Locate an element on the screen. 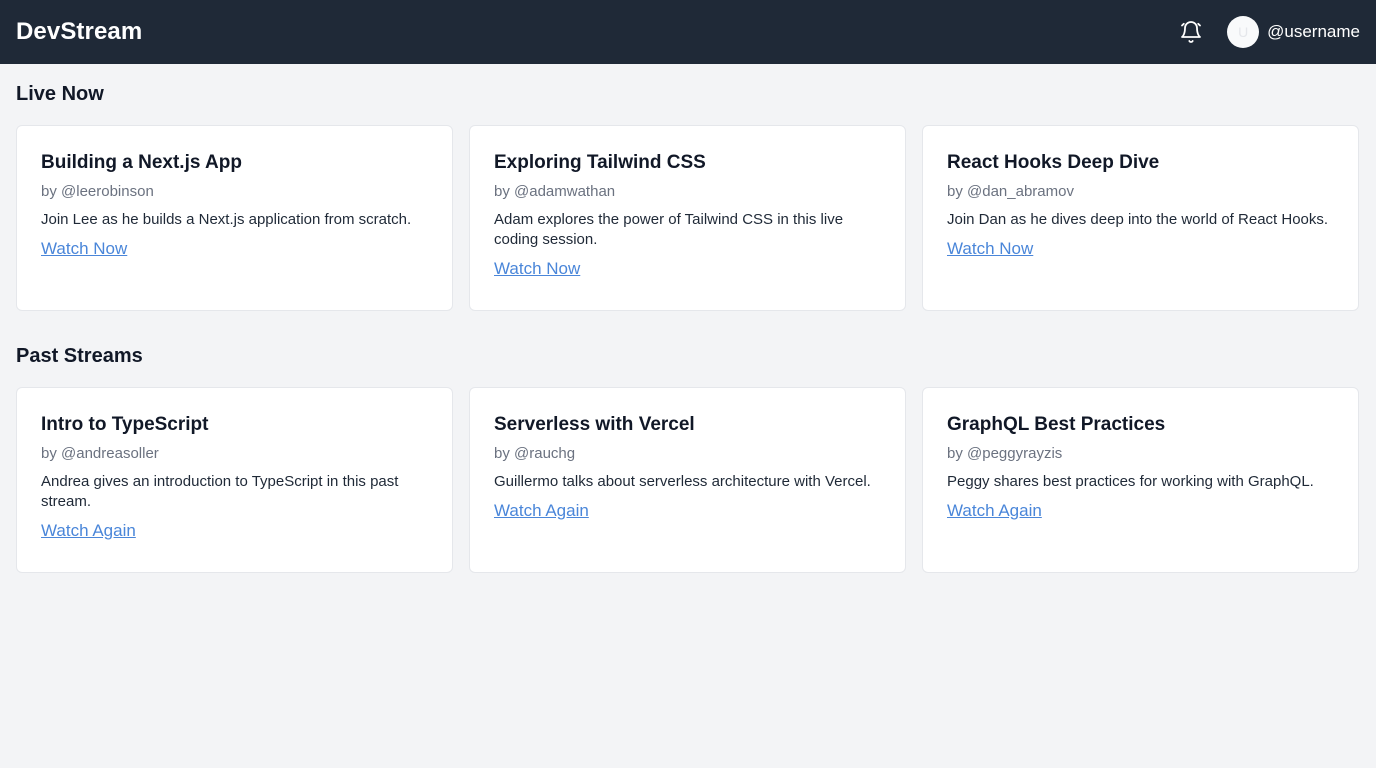 The image size is (1376, 768). bell-icon is located at coordinates (1191, 32).